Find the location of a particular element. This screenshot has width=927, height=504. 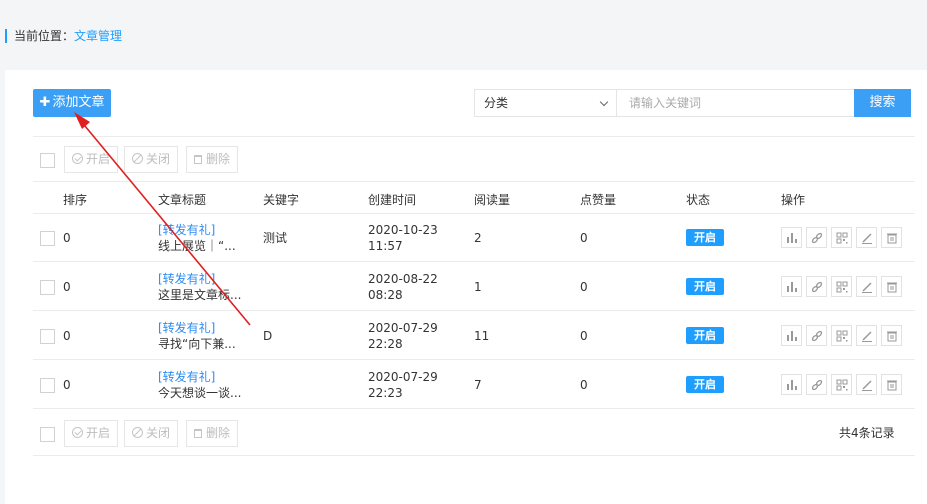

category-select: 分类 is located at coordinates (545, 103).